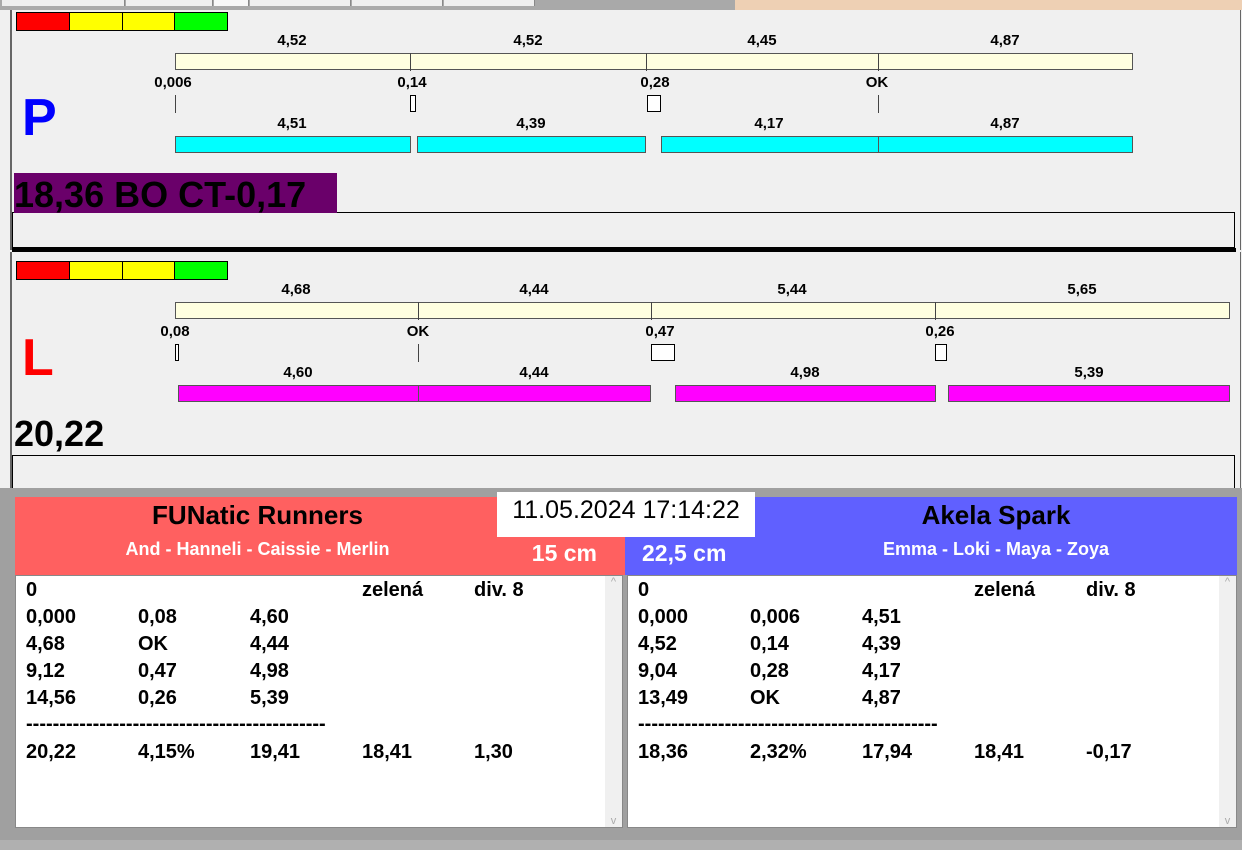  Describe the element at coordinates (684, 553) in the screenshot. I see `right-team-distance: 22,5 cm` at that location.